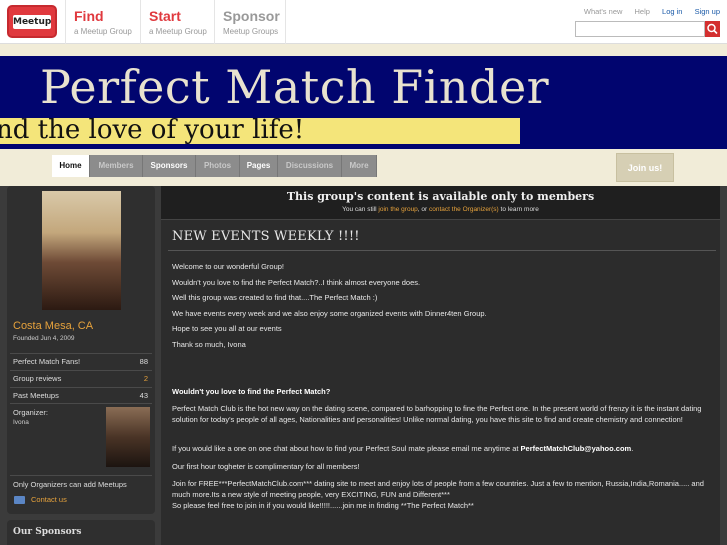  I want to click on nav-start-title: Start, so click(165, 16).